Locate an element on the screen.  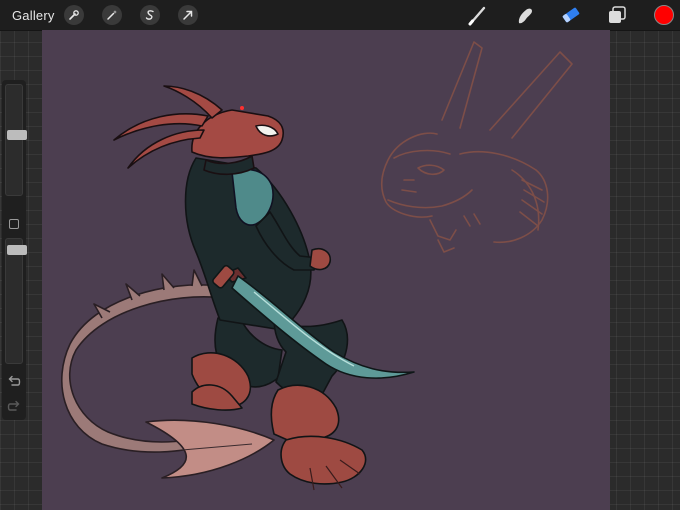
brush-size-thumb is located at coordinates (17, 135).